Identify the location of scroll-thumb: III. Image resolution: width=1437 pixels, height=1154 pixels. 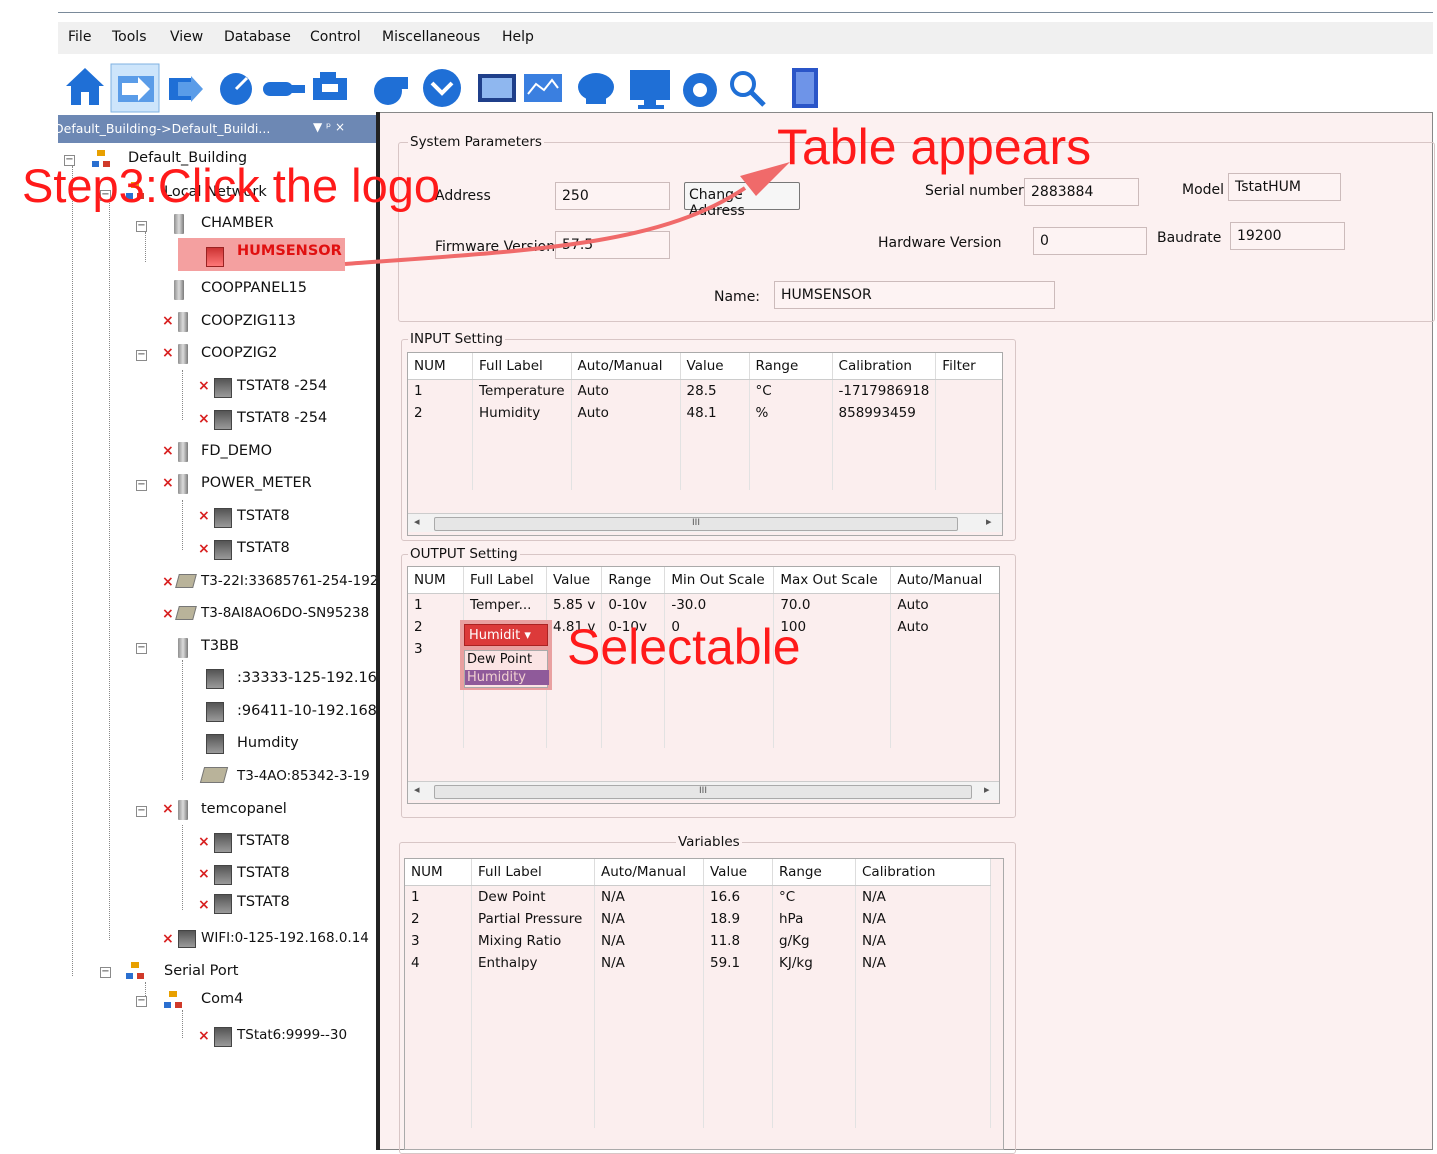
(703, 792).